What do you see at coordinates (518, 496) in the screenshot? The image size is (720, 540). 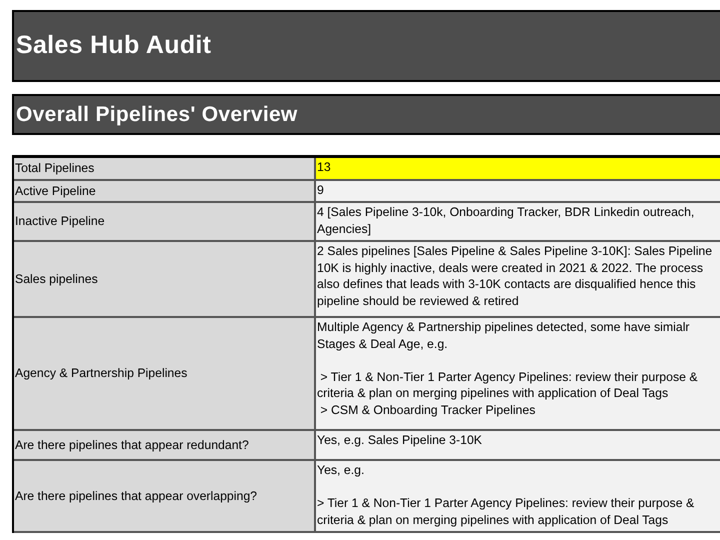 I see `value-cell: Yes, e.g. > Tier 1 & Non-Tier 1 Parter Agency Pipelines: review their purpose & criteria & plan on merging pipelines with application of Deal Tags` at bounding box center [518, 496].